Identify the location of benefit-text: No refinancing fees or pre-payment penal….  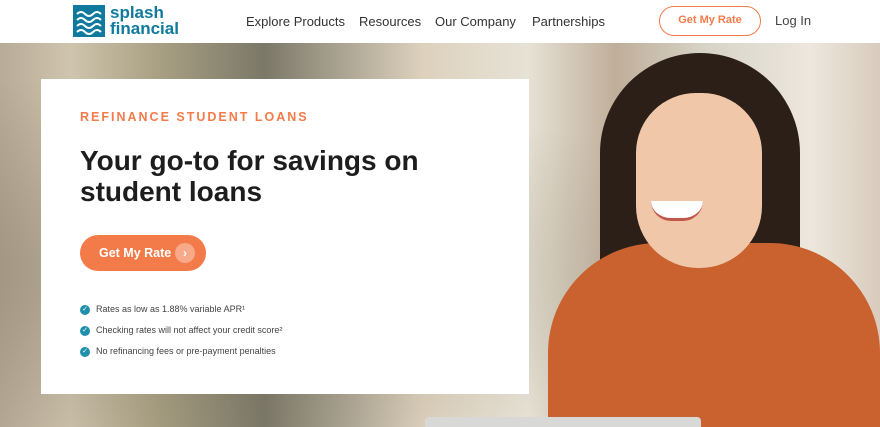
(186, 351).